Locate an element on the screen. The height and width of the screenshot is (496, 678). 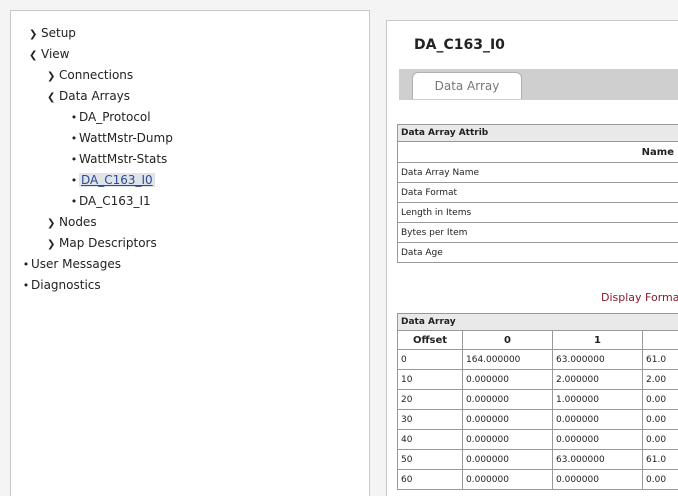
attrib-row-label: Data Format is located at coordinates (537, 192).